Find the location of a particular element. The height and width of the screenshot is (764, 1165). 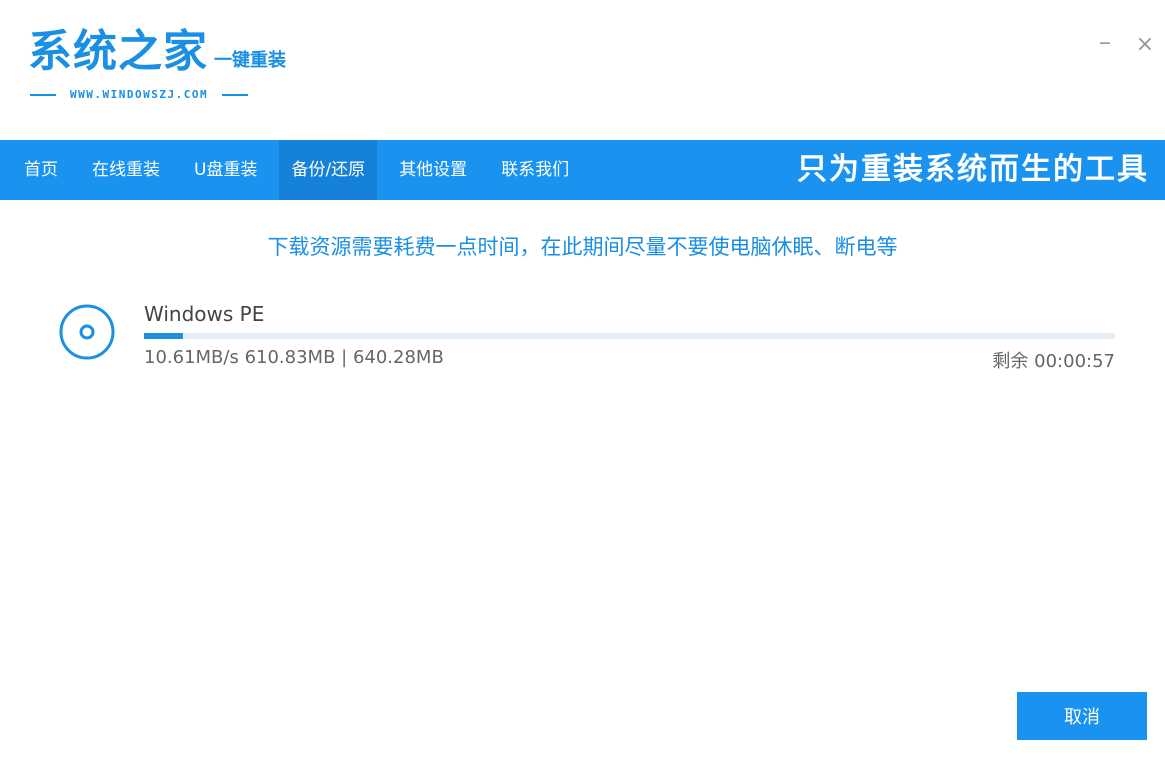

tab-usb-reinstall: U盘重装 is located at coordinates (225, 170).